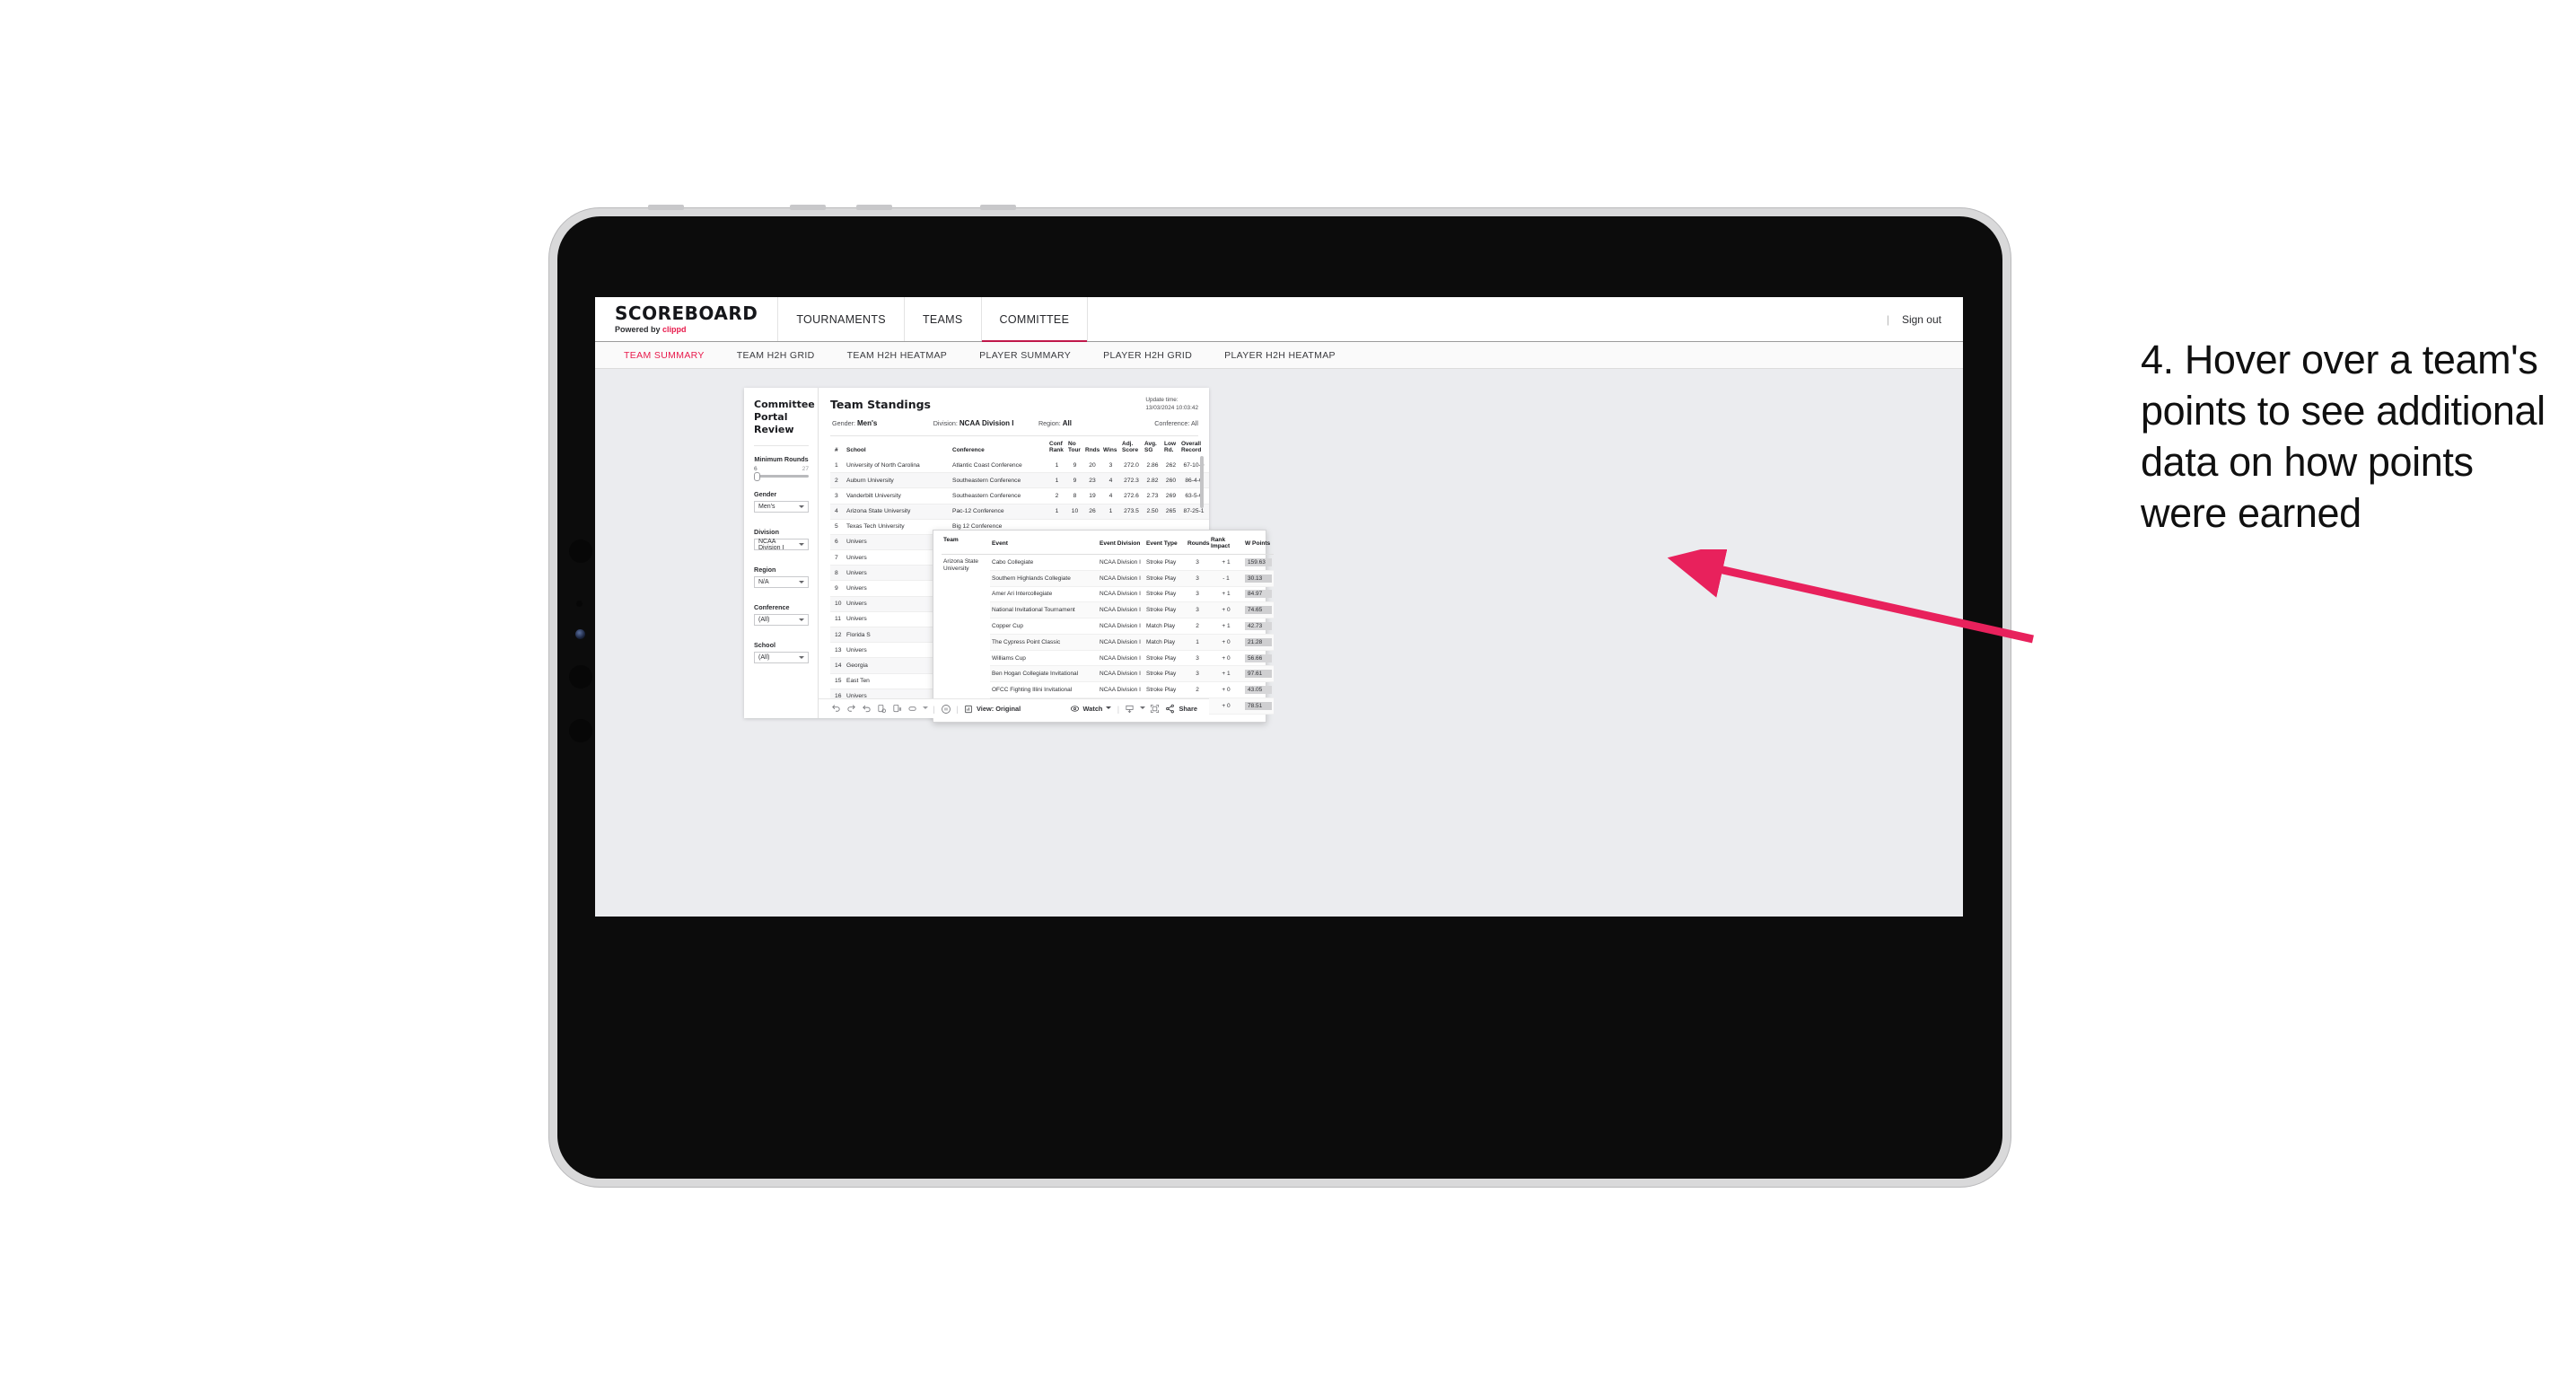  What do you see at coordinates (881, 709) in the screenshot?
I see `refresh-data-icon` at bounding box center [881, 709].